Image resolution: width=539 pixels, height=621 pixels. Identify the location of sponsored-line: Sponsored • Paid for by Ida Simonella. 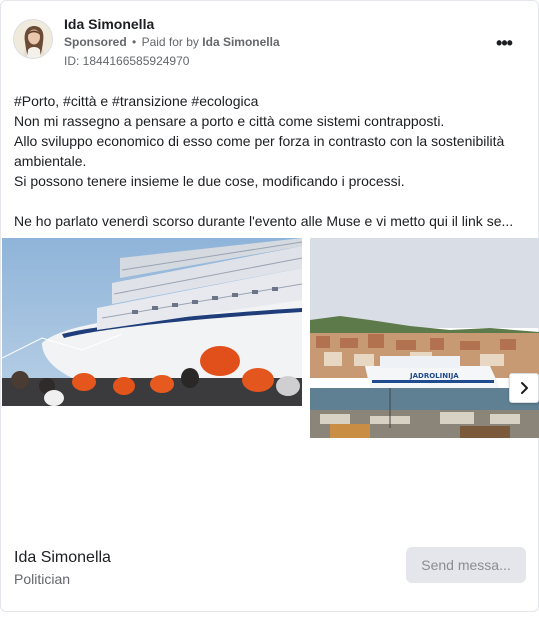
(172, 42).